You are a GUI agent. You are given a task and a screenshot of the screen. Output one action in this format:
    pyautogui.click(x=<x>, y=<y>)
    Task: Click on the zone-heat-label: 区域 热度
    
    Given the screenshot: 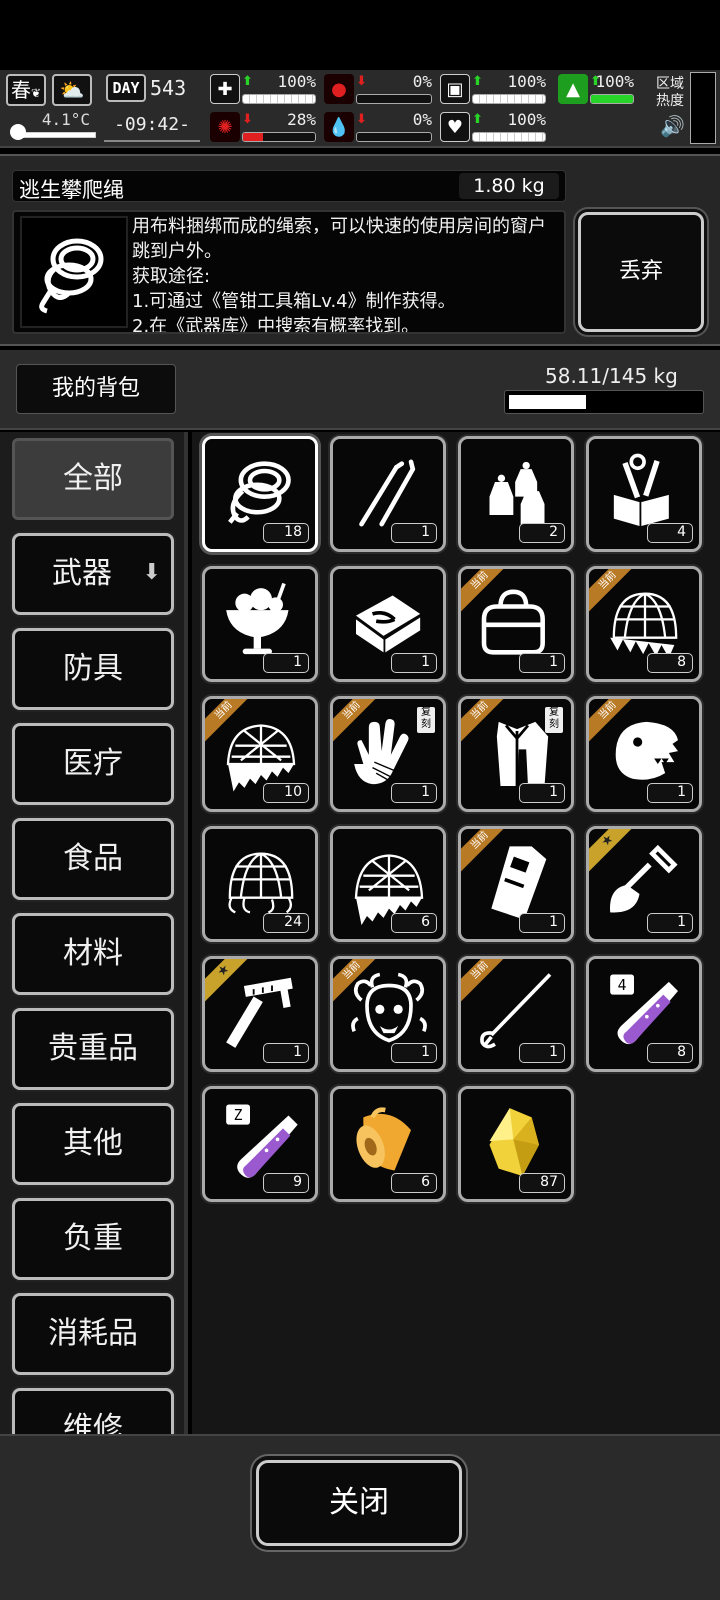 What is the action you would take?
    pyautogui.click(x=670, y=93)
    